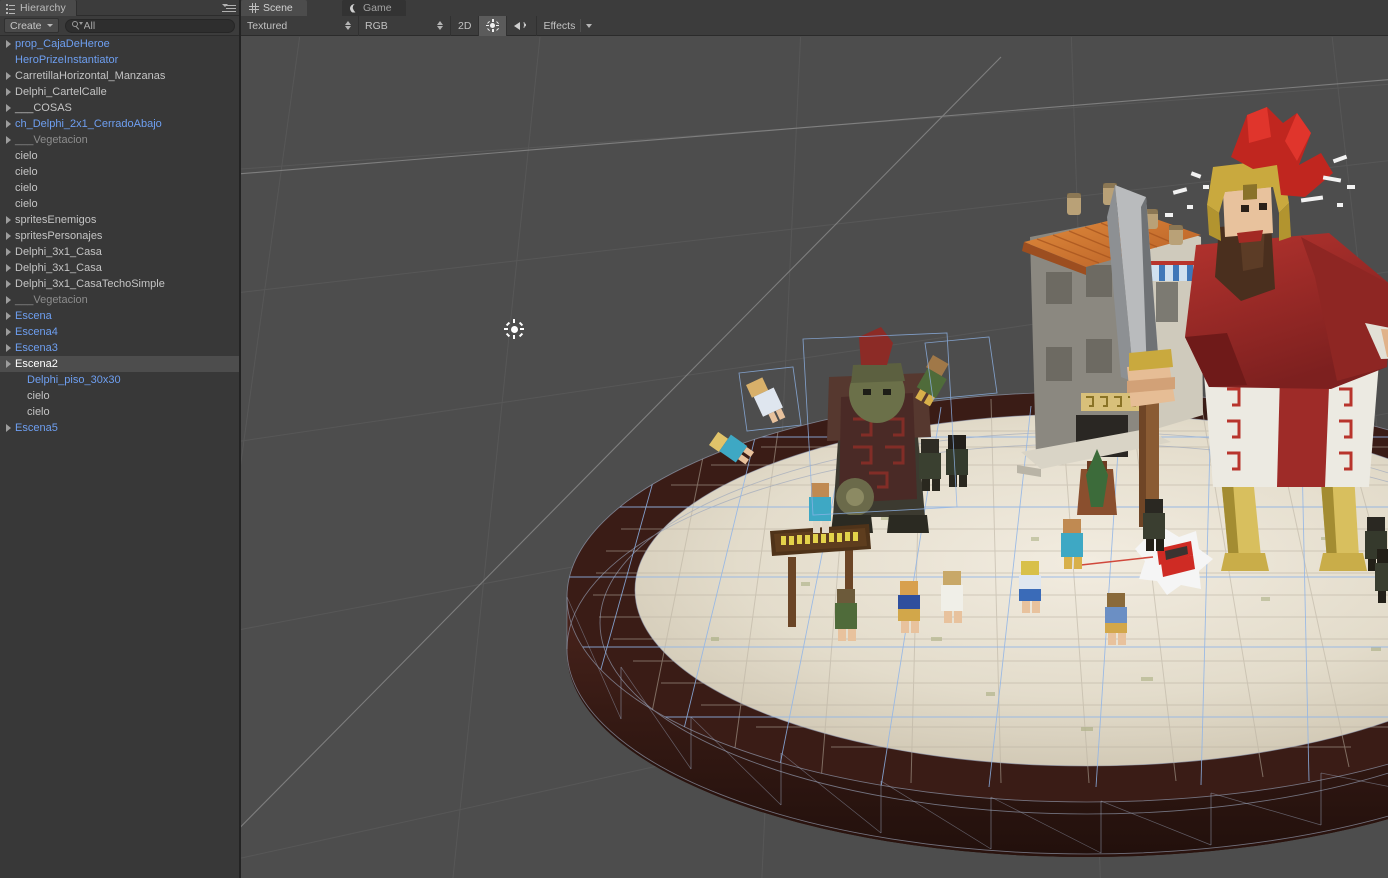 The width and height of the screenshot is (1388, 878). I want to click on draw-mode-label: Textured, so click(267, 25).